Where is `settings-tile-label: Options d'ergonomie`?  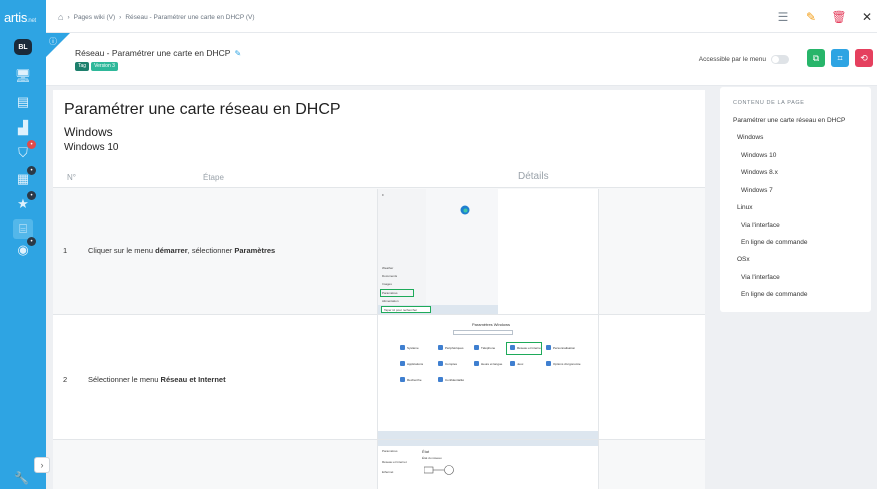 settings-tile-label: Options d'ergonomie is located at coordinates (567, 363).